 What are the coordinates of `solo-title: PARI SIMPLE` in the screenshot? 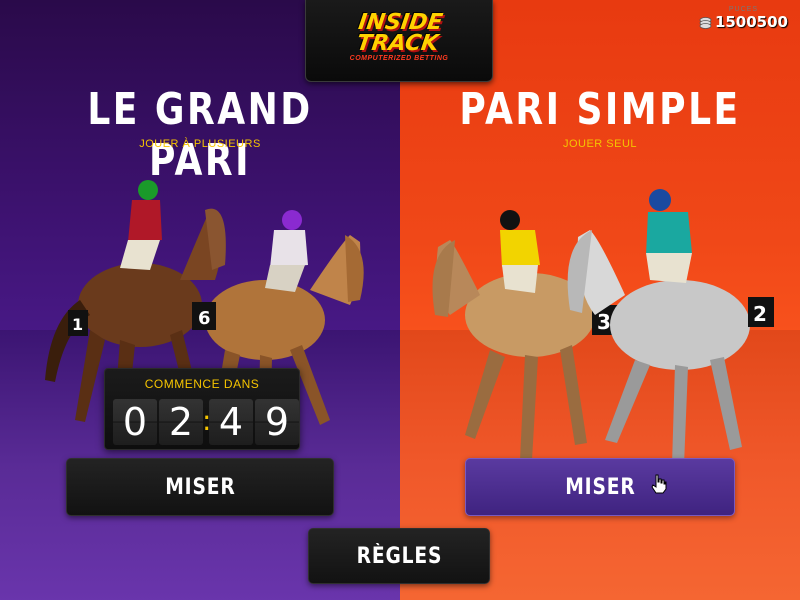 It's located at (600, 109).